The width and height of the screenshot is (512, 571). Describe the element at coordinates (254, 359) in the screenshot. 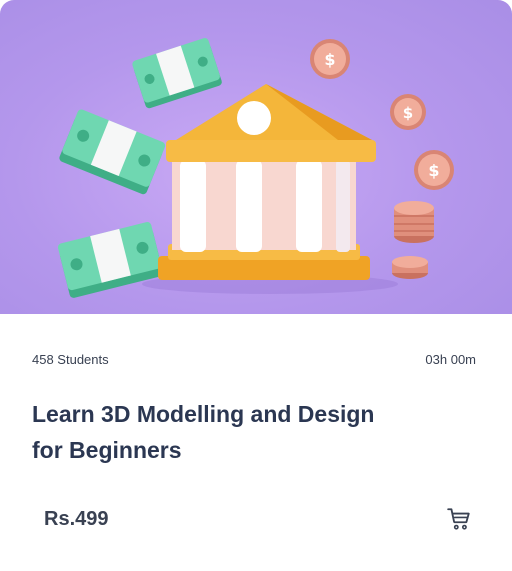

I see `course-meta: 458 Students 03h 00m` at that location.